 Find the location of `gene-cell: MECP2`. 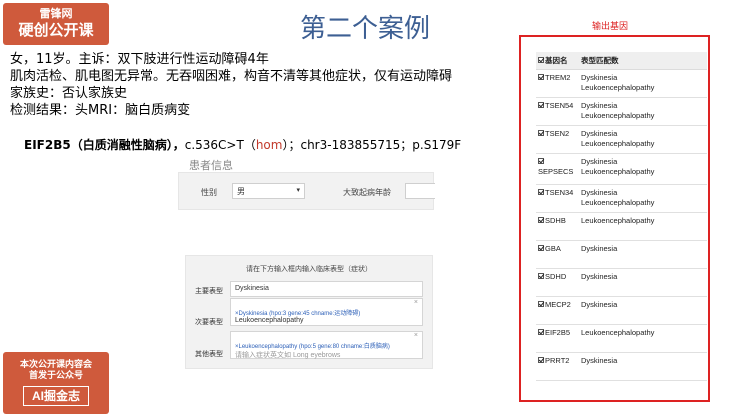

gene-cell: MECP2 is located at coordinates (557, 310).